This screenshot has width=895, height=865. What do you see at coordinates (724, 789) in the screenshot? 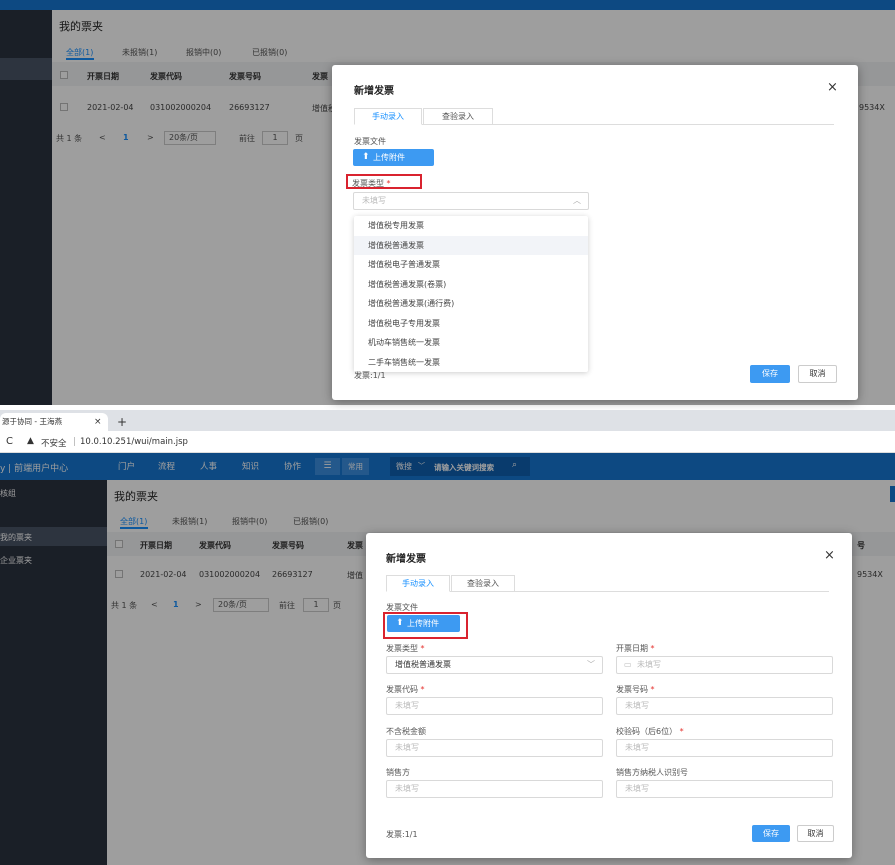
I see `seller-tax-id-field: 未填写` at bounding box center [724, 789].